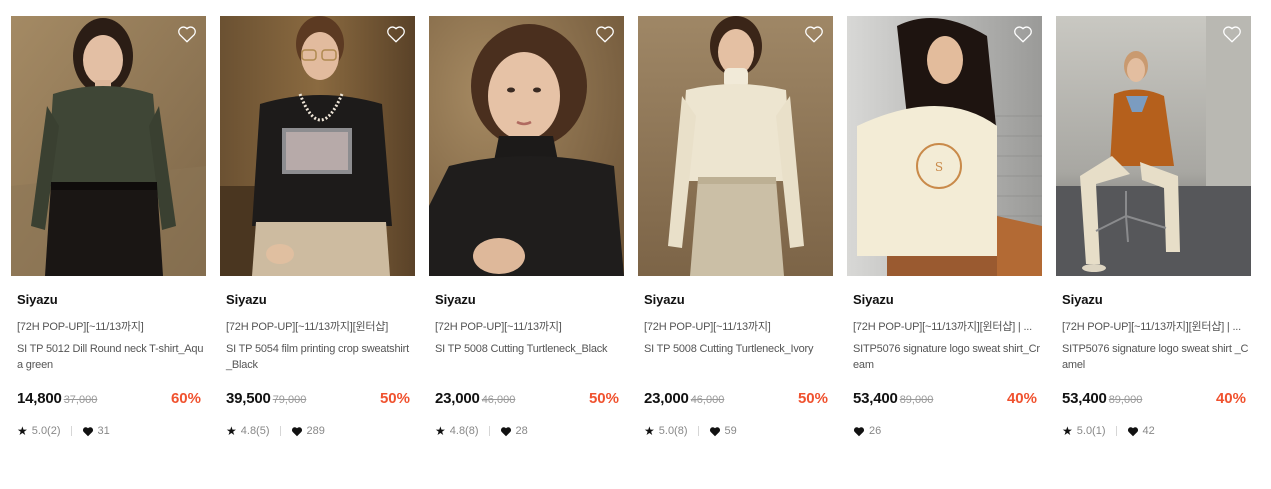 This screenshot has height=489, width=1271. I want to click on product-name: SI TP 5008 Cutting Turtleneck_Ivory, so click(738, 349).